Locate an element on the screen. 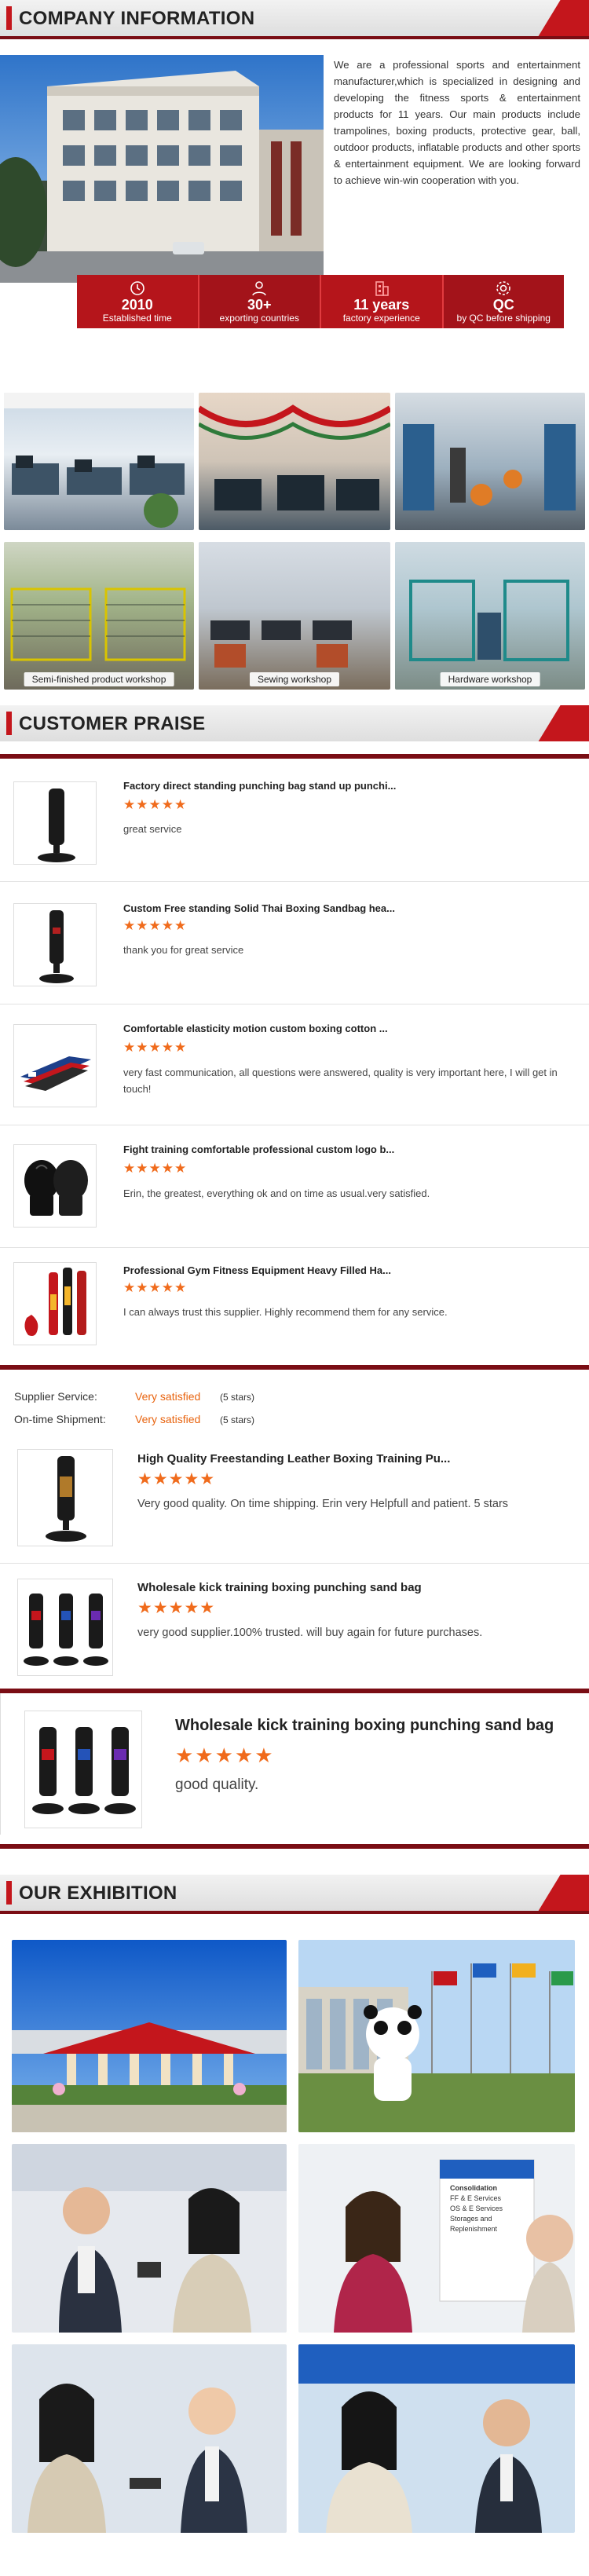 The image size is (589, 2576). featured-review-text: good quality. is located at coordinates (217, 1785).